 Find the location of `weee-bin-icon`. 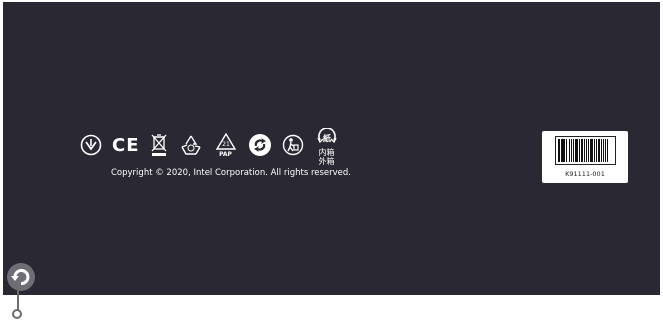

weee-bin-icon is located at coordinates (159, 145).